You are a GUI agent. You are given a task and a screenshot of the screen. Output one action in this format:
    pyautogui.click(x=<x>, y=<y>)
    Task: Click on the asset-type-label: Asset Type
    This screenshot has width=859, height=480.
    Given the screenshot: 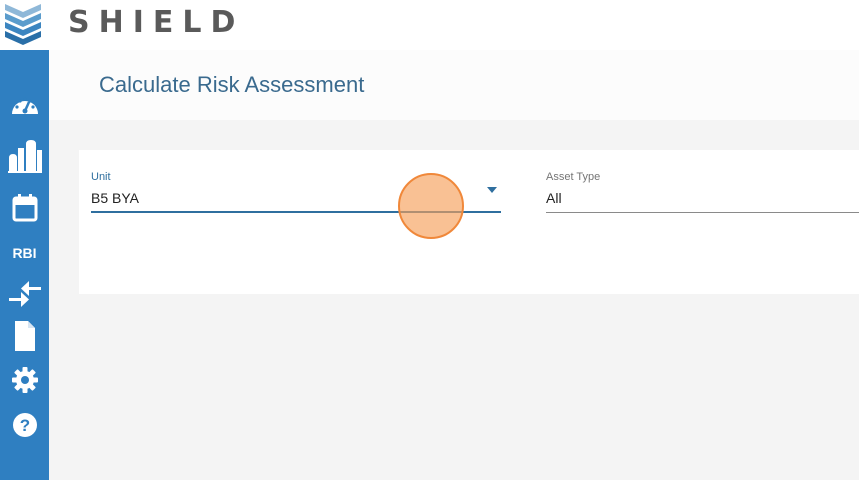 What is the action you would take?
    pyautogui.click(x=573, y=177)
    